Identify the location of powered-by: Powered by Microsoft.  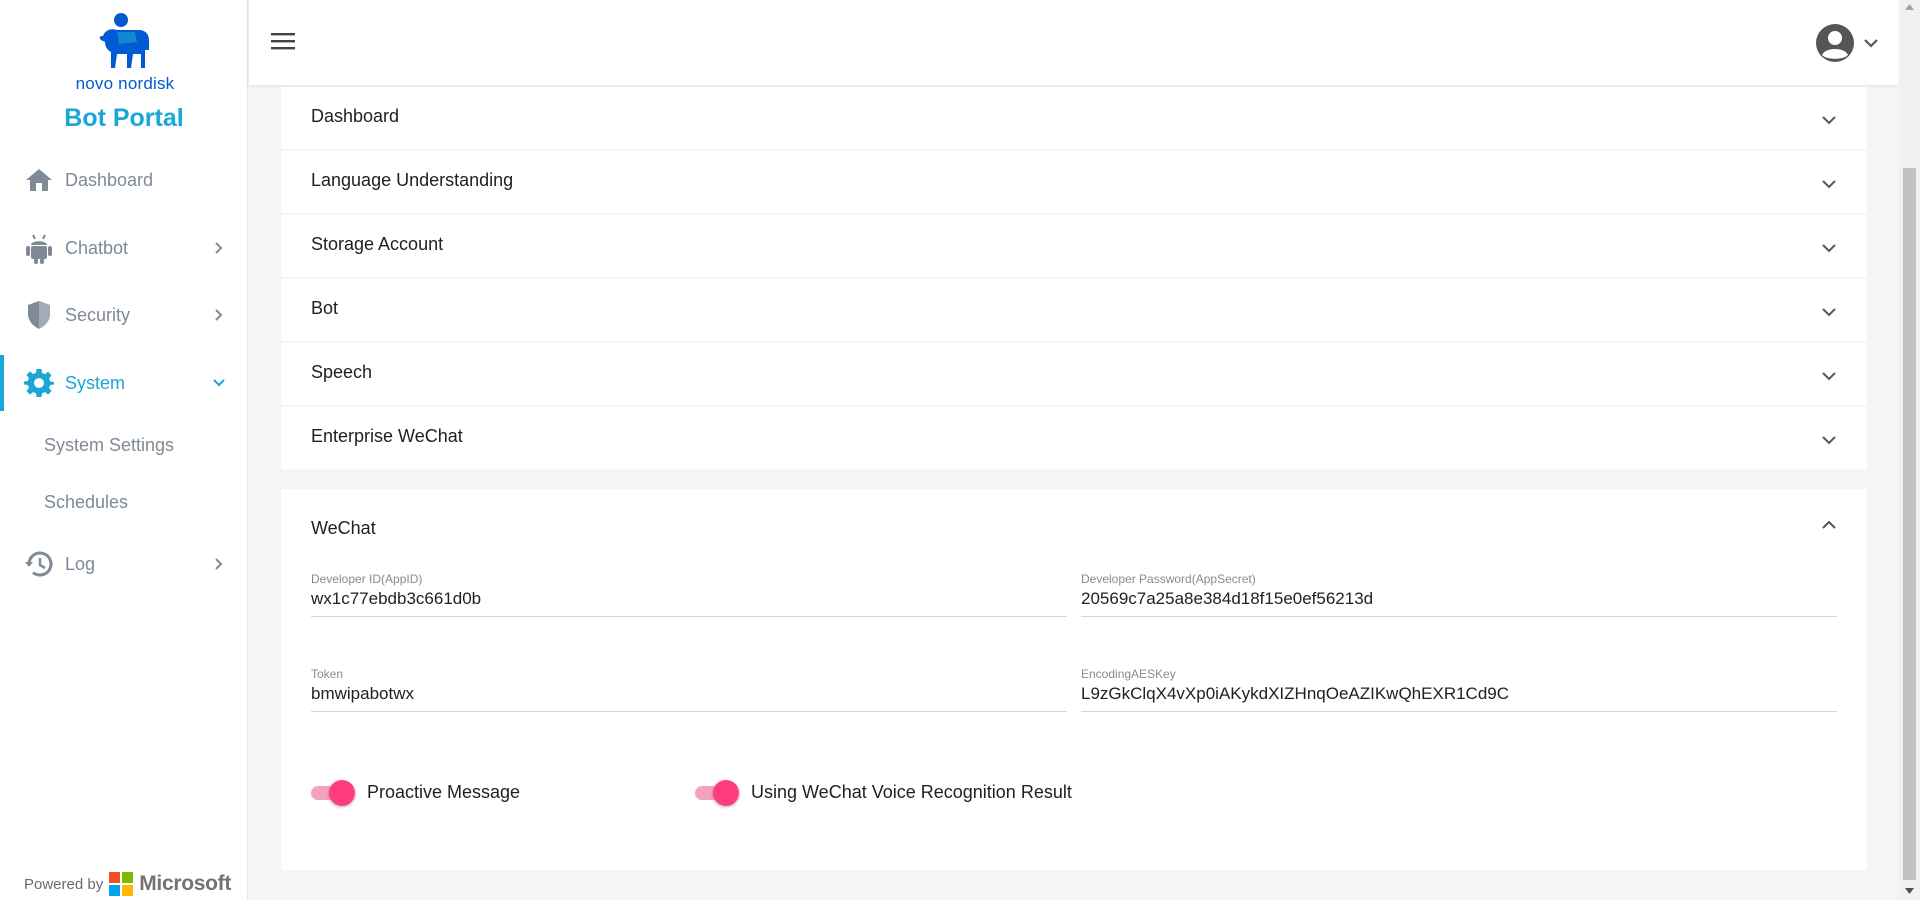
(127, 884).